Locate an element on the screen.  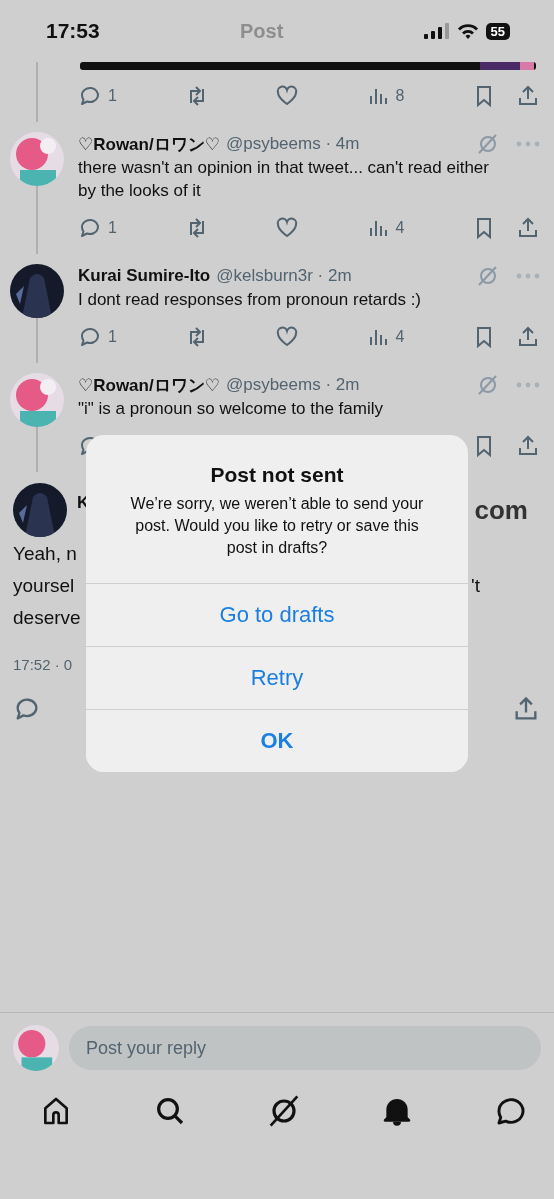
author-name-fragment: com is located at coordinates (501, 510).